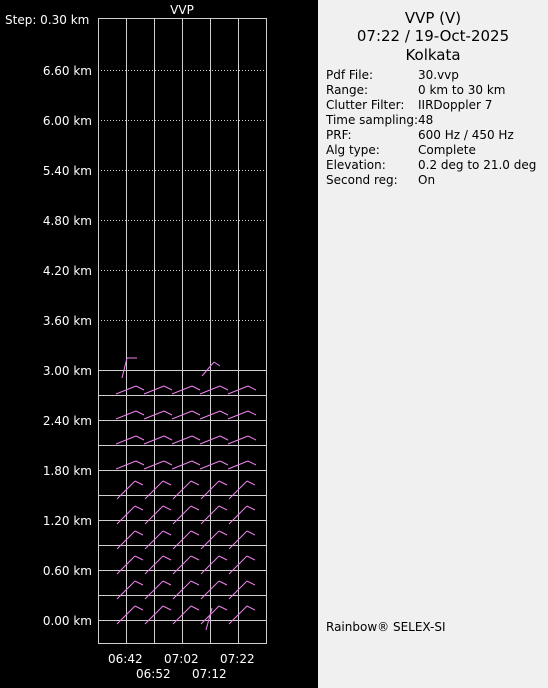  Describe the element at coordinates (477, 165) in the screenshot. I see `info-value: 0.2 deg to 21.0 deg` at that location.